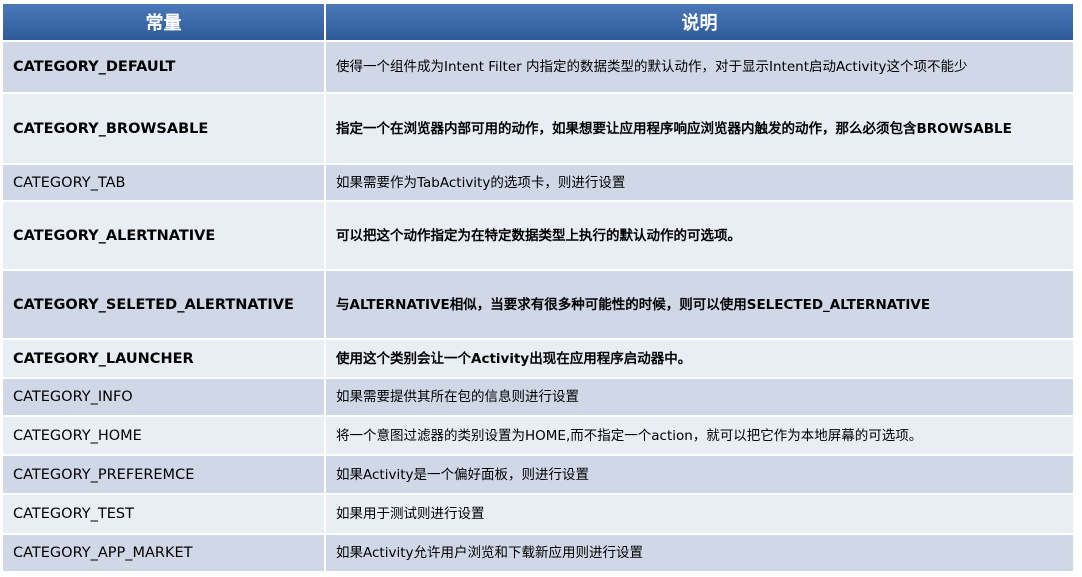  What do you see at coordinates (699, 475) in the screenshot?
I see `constant-description: 如果Activity是一个偏好面板，则进行设置` at bounding box center [699, 475].